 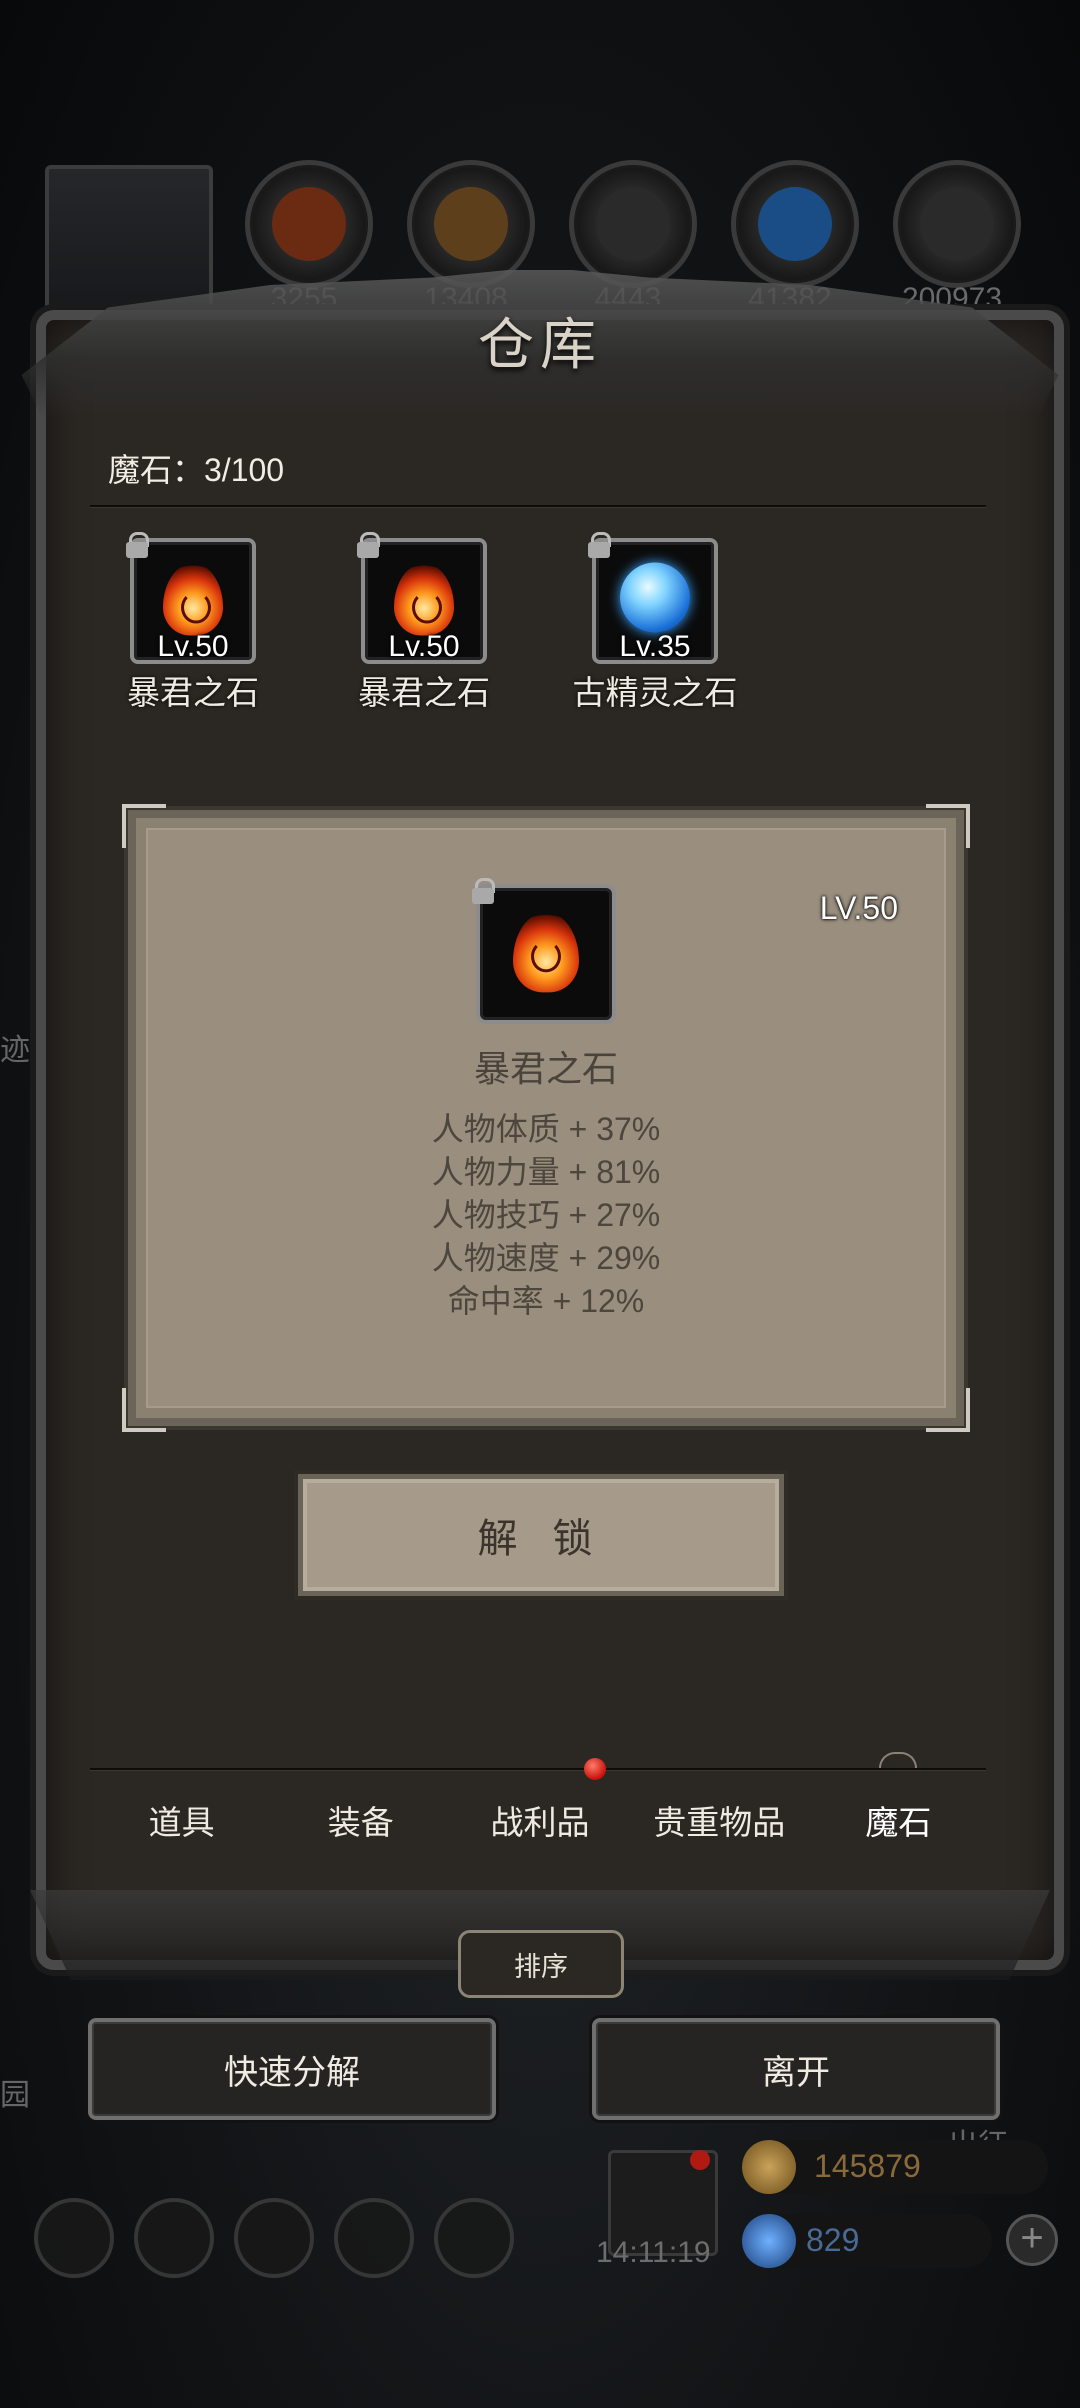 What do you see at coordinates (474, 2238) in the screenshot?
I see `map-icon` at bounding box center [474, 2238].